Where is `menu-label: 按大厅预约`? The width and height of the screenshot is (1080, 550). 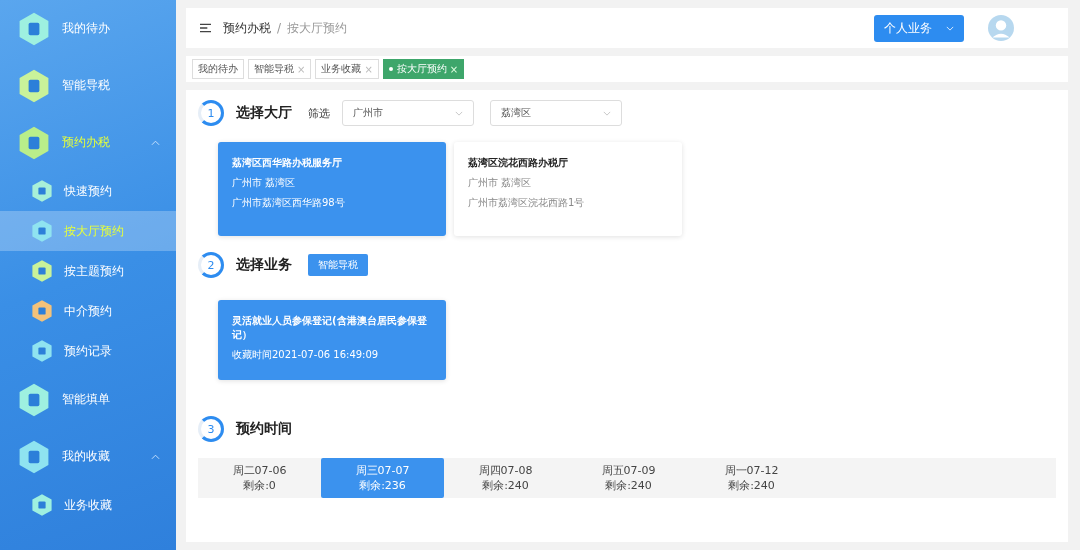 menu-label: 按大厅预约 is located at coordinates (94, 231).